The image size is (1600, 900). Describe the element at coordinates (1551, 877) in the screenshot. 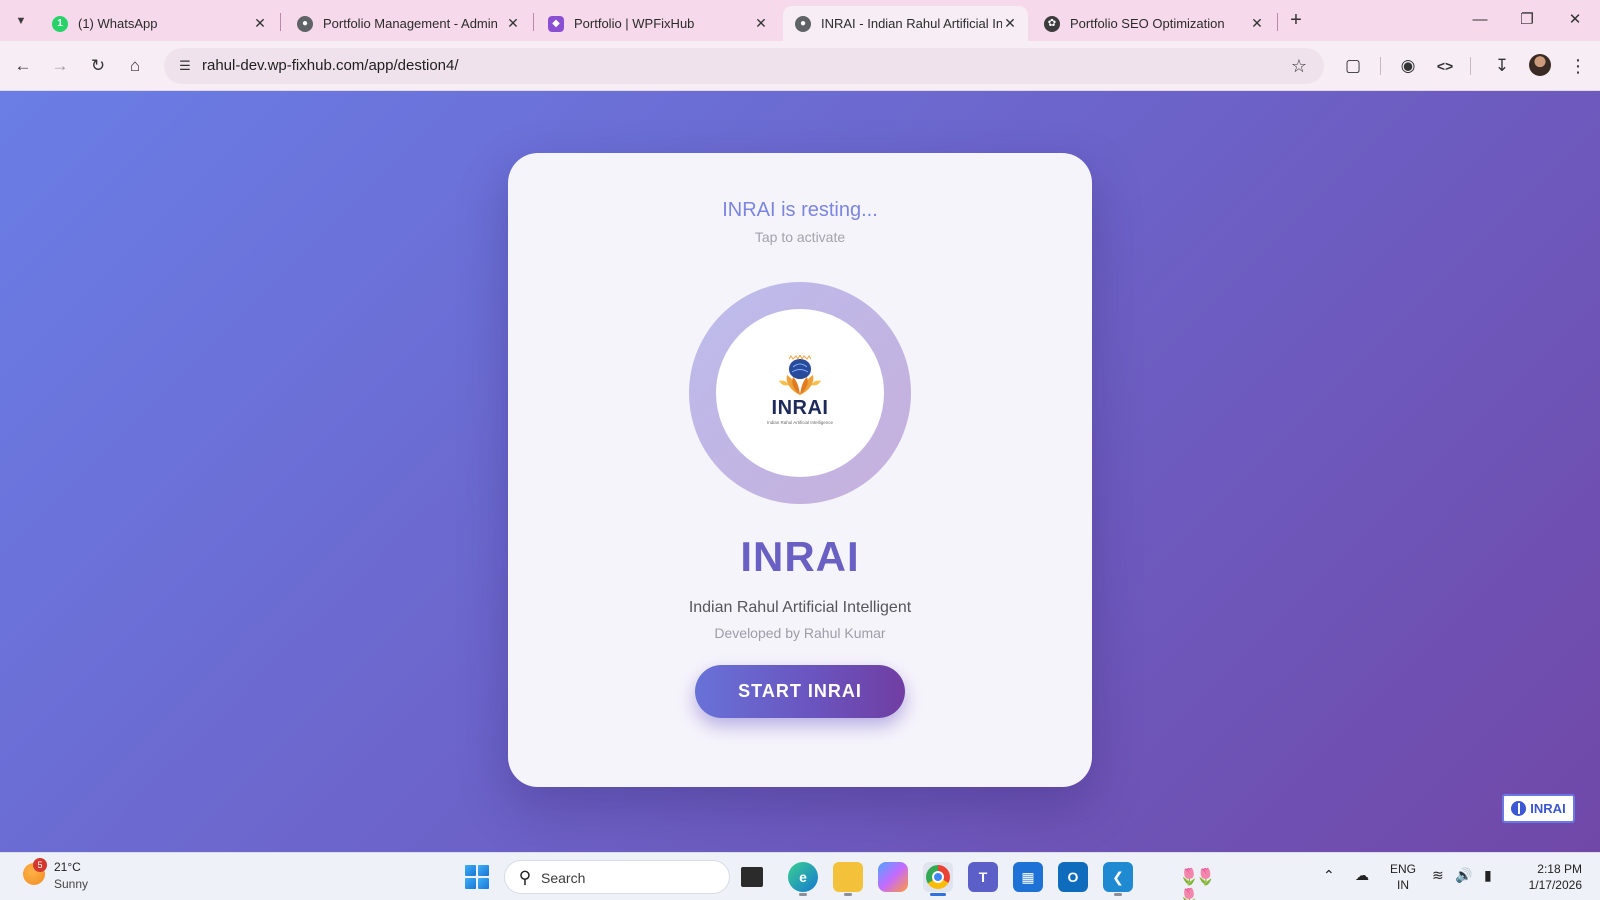

I see `system-clock: 2:18 PM 1/17/2026` at that location.